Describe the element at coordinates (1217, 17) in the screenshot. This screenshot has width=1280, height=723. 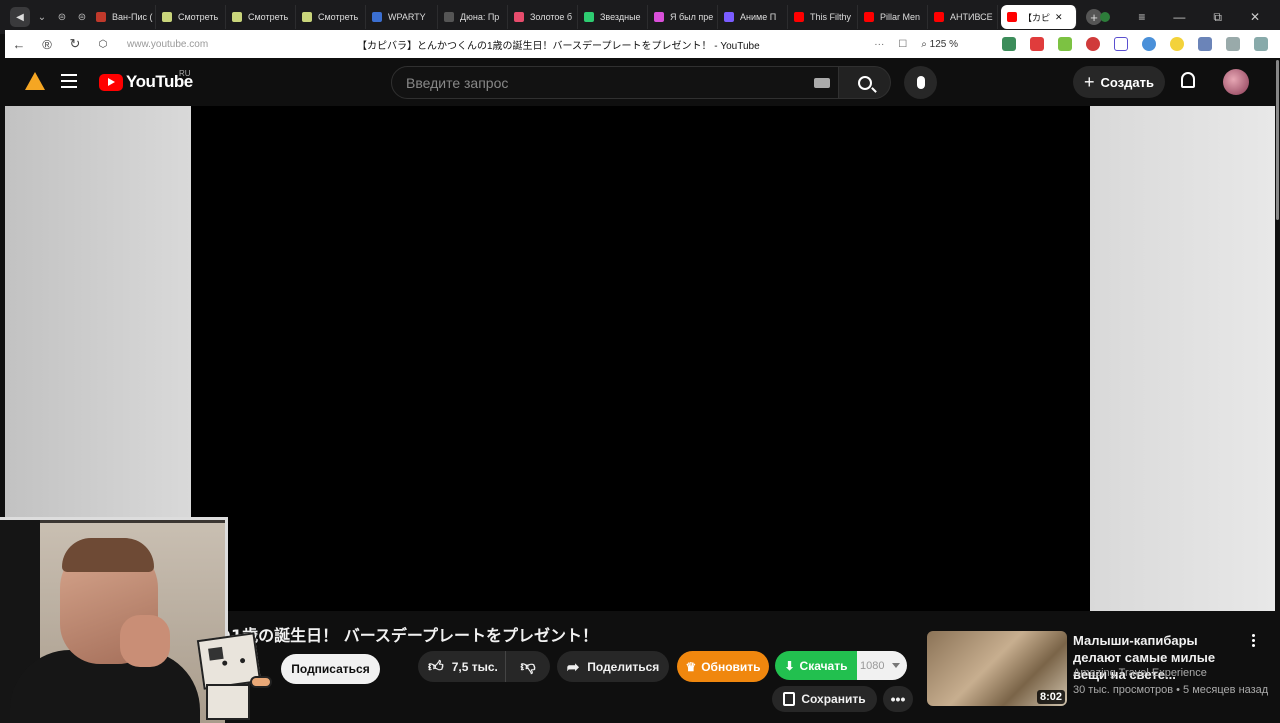
I see `maximize-button: ⧉` at that location.